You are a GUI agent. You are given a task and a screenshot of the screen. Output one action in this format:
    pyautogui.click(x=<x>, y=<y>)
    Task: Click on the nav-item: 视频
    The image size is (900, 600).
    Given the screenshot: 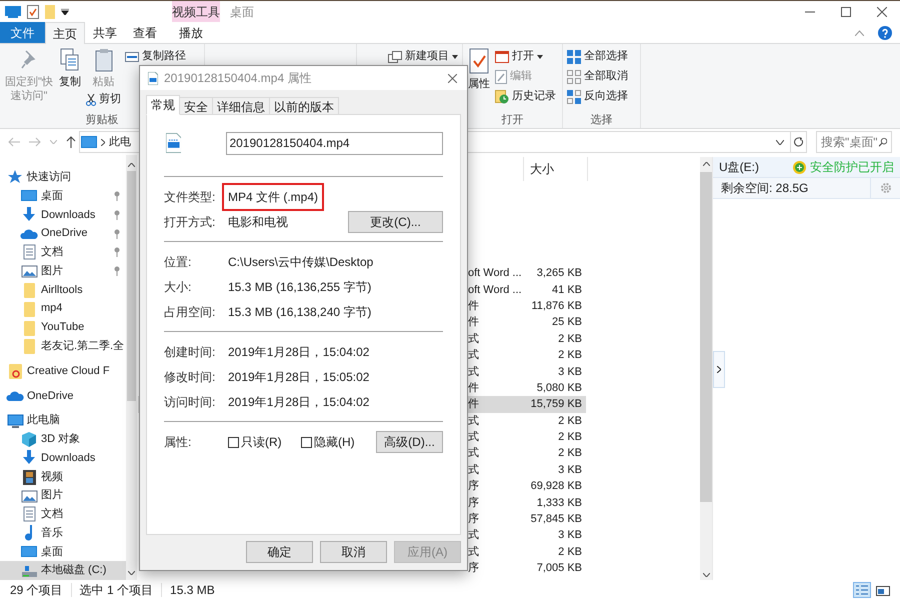 What is the action you would take?
    pyautogui.click(x=63, y=476)
    